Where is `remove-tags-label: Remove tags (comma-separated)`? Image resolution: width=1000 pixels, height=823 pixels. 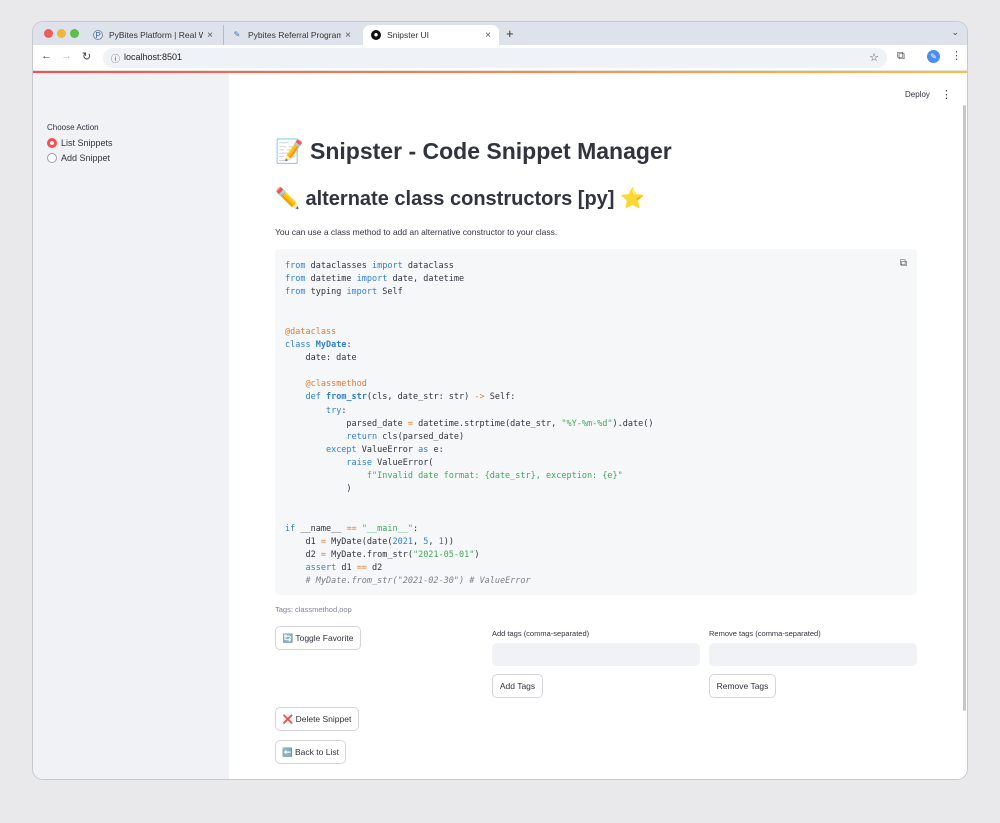 remove-tags-label: Remove tags (comma-separated) is located at coordinates (765, 633).